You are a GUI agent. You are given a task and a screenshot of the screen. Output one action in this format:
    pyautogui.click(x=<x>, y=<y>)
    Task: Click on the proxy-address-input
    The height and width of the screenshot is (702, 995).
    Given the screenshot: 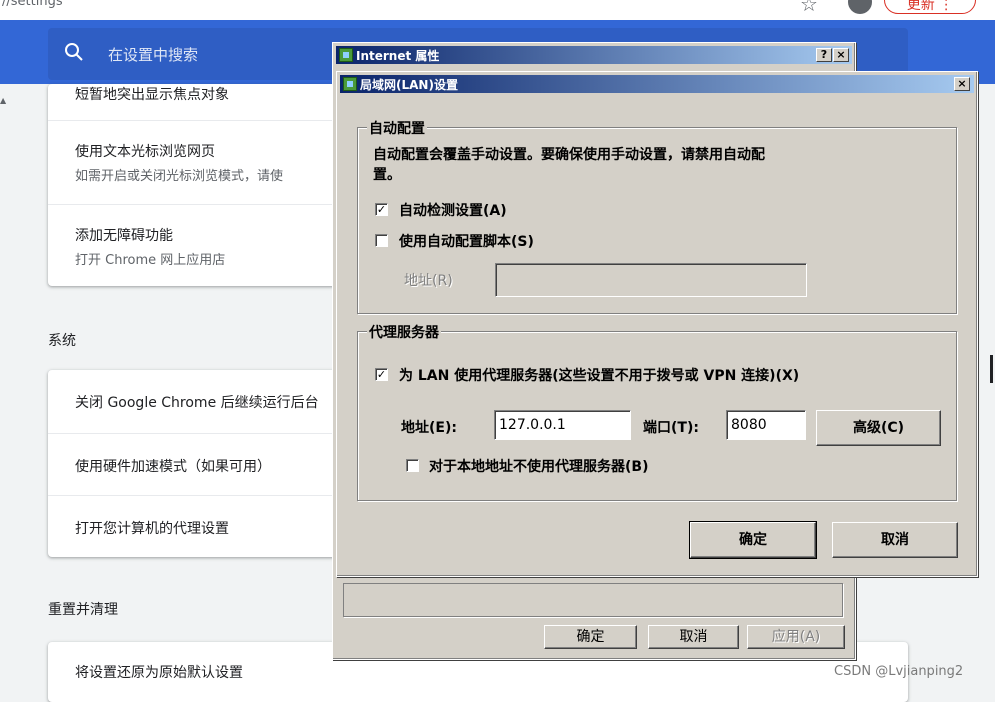 What is the action you would take?
    pyautogui.click(x=562, y=425)
    